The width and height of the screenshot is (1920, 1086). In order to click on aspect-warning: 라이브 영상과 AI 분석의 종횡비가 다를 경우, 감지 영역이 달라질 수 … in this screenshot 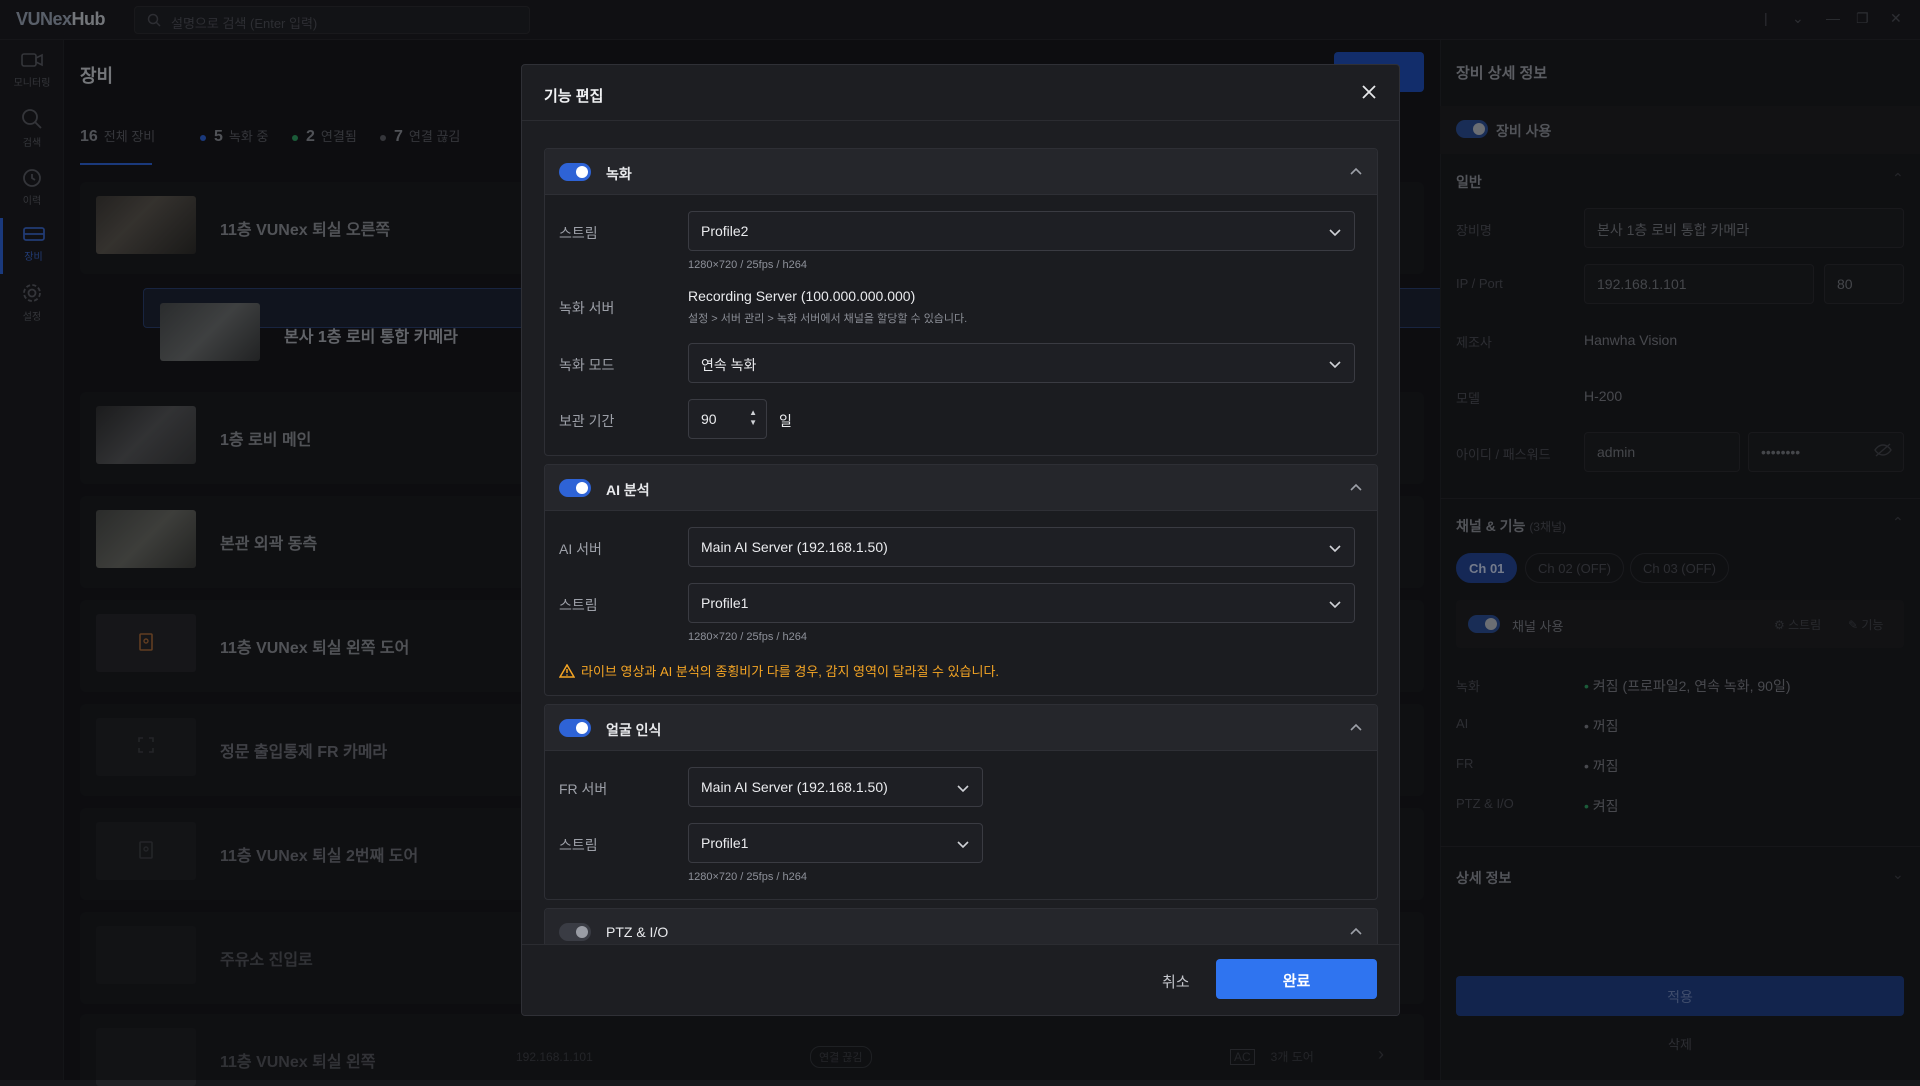, I will do `click(778, 670)`.